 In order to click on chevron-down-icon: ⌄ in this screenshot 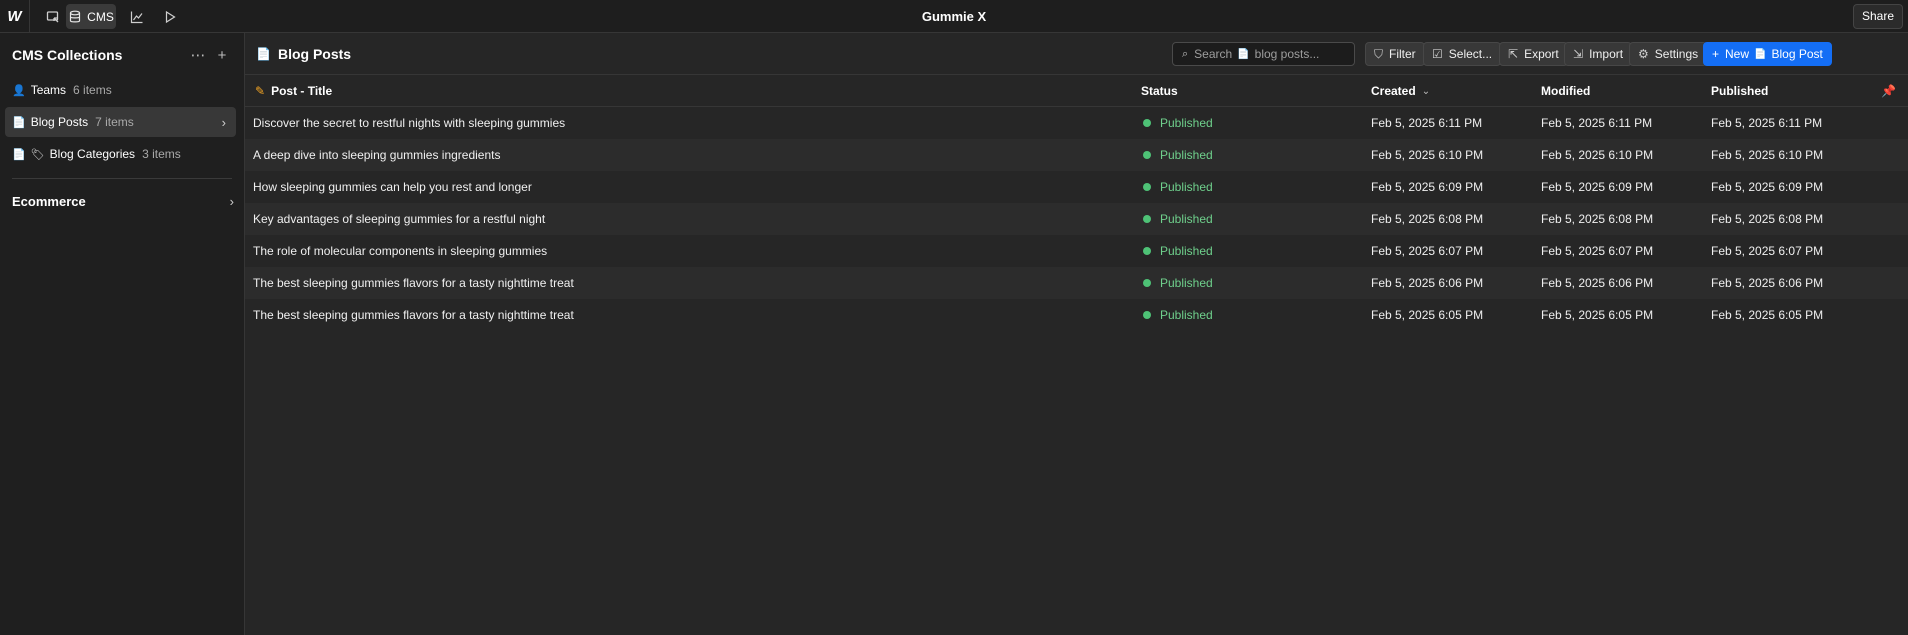, I will do `click(1426, 91)`.